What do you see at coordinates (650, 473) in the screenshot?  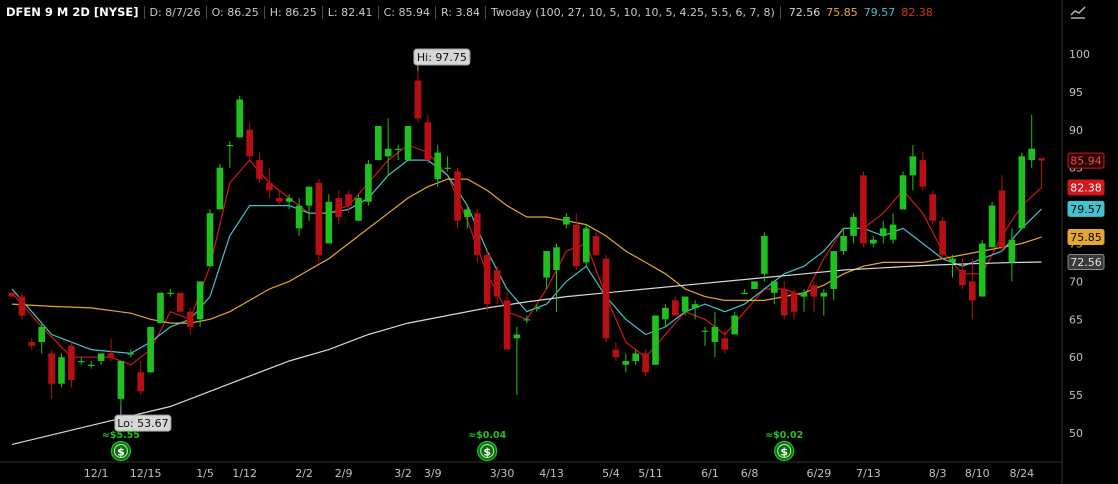 I see `x-tick-label: 5/11` at bounding box center [650, 473].